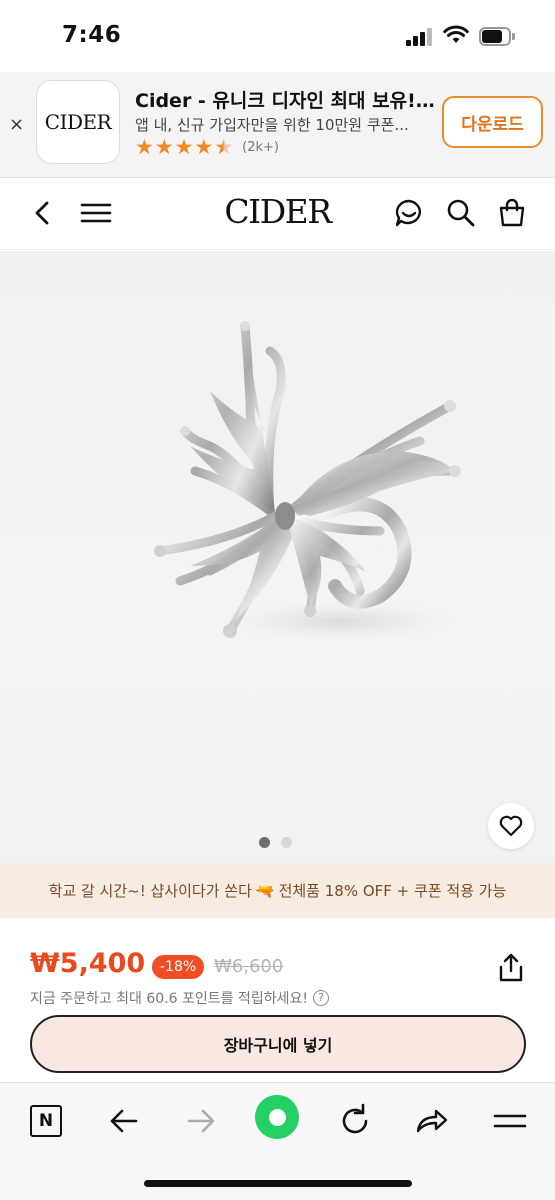  What do you see at coordinates (249, 966) in the screenshot?
I see `original-price: ₩6,600` at bounding box center [249, 966].